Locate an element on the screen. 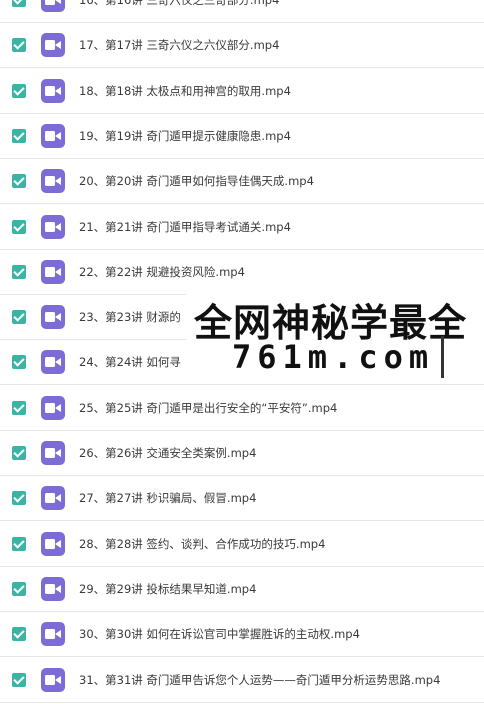  file-row: 19、第19讲 奇门遁甲提示健康隐患.mp4 is located at coordinates (242, 136).